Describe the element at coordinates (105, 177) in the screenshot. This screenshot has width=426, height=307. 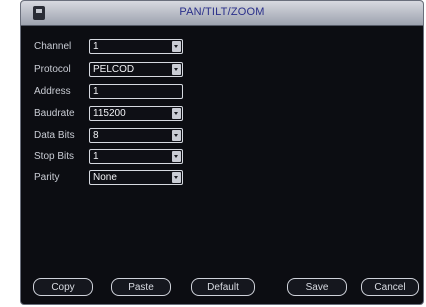
I see `parity-value: None` at that location.